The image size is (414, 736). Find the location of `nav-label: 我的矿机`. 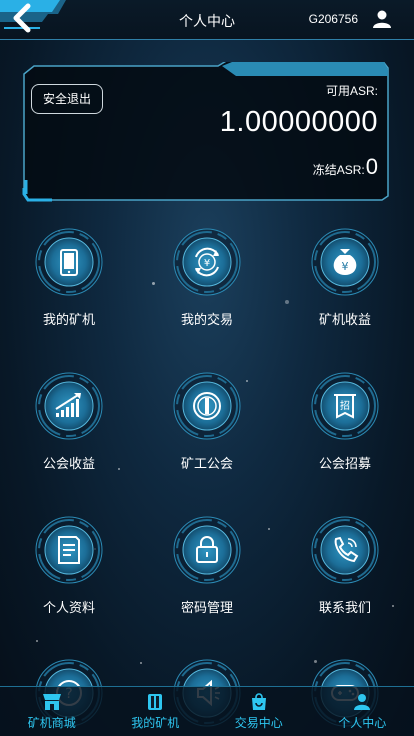

nav-label: 我的矿机 is located at coordinates (155, 723).